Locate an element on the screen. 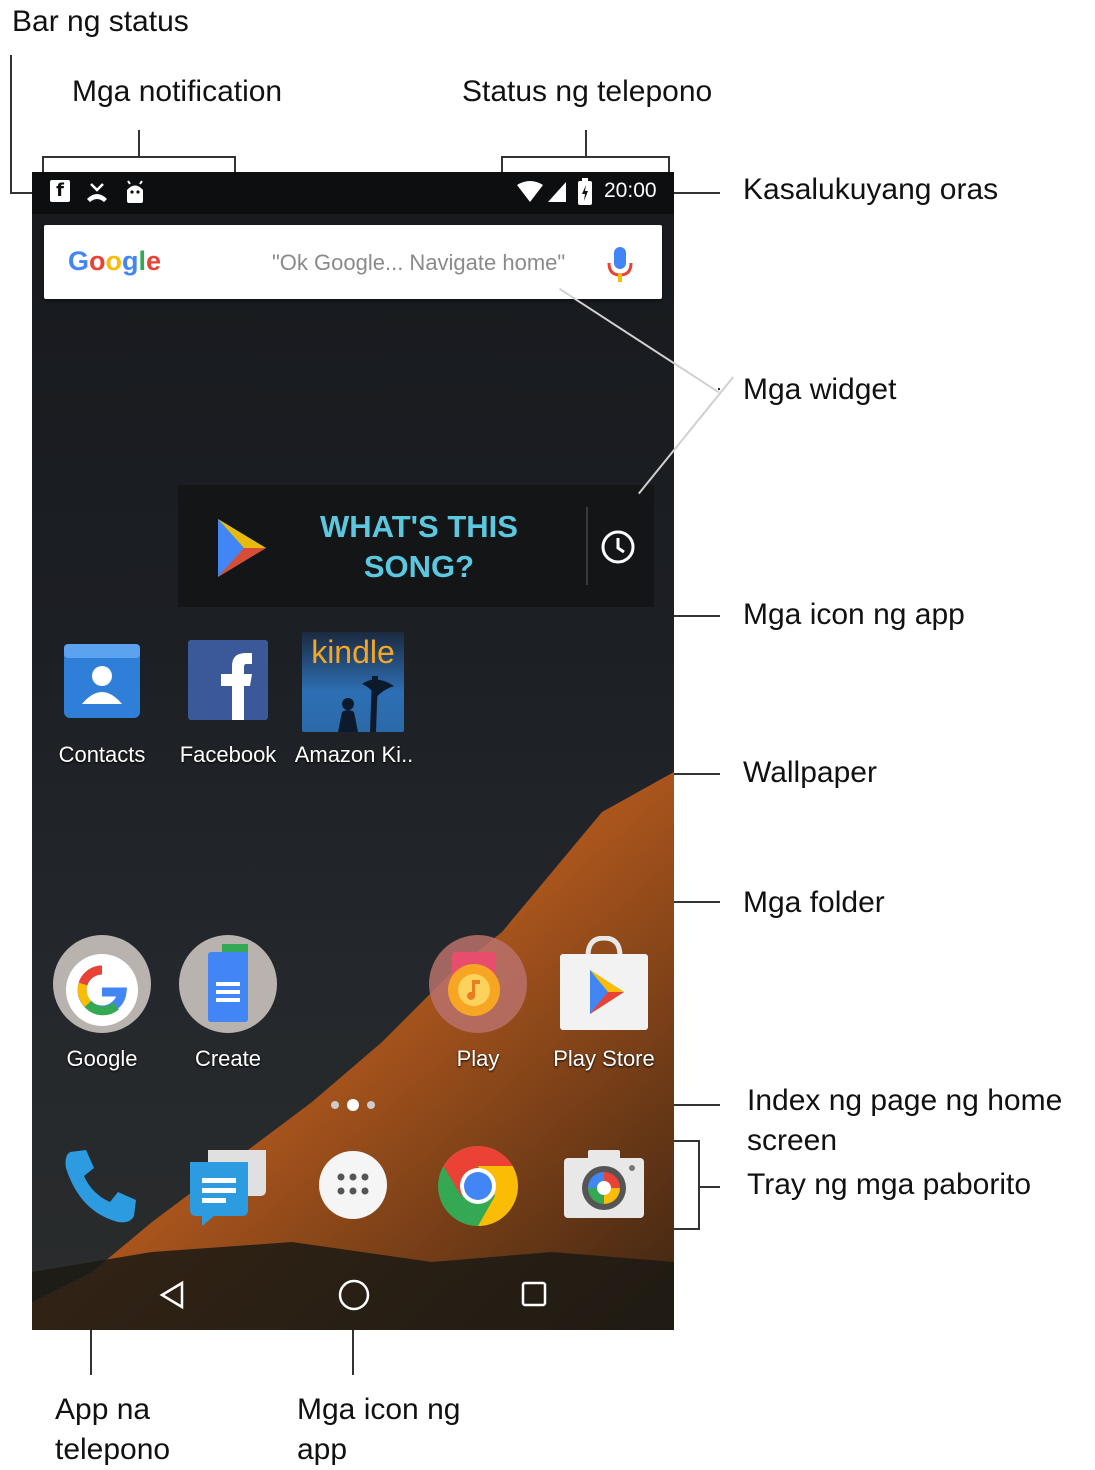 Image resolution: width=1095 pixels, height=1470 pixels. callout-wallpaper: Wallpaper is located at coordinates (810, 772).